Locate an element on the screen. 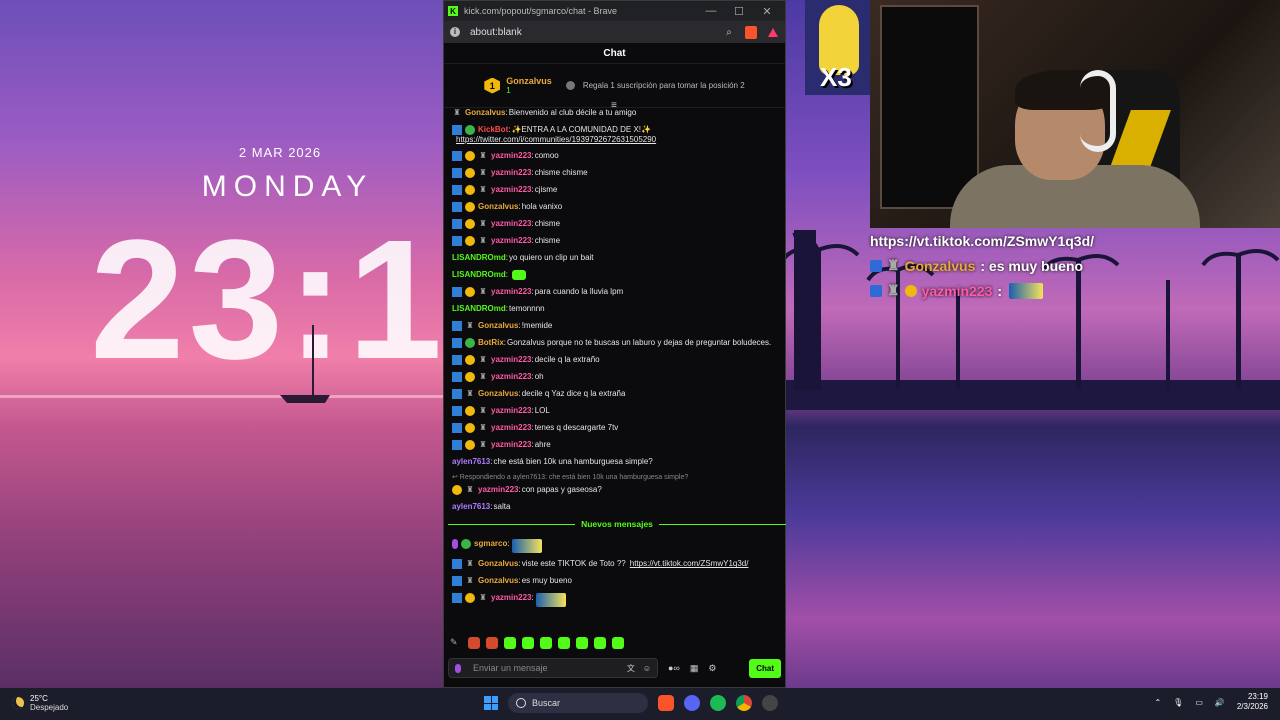  chat-username: sgmarco is located at coordinates (490, 544).